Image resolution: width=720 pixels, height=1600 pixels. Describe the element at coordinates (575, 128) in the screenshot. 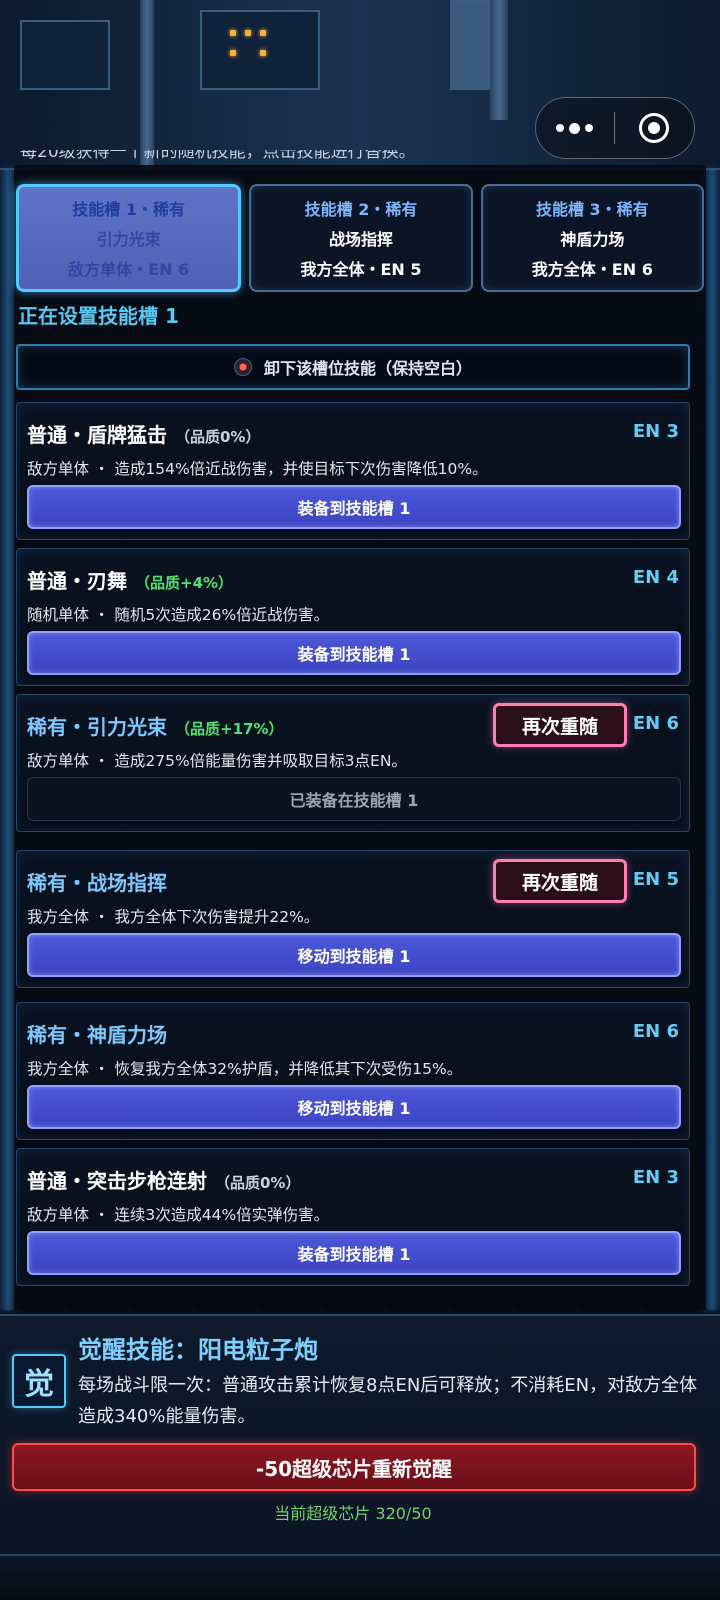

I see `more-dots-icon` at that location.